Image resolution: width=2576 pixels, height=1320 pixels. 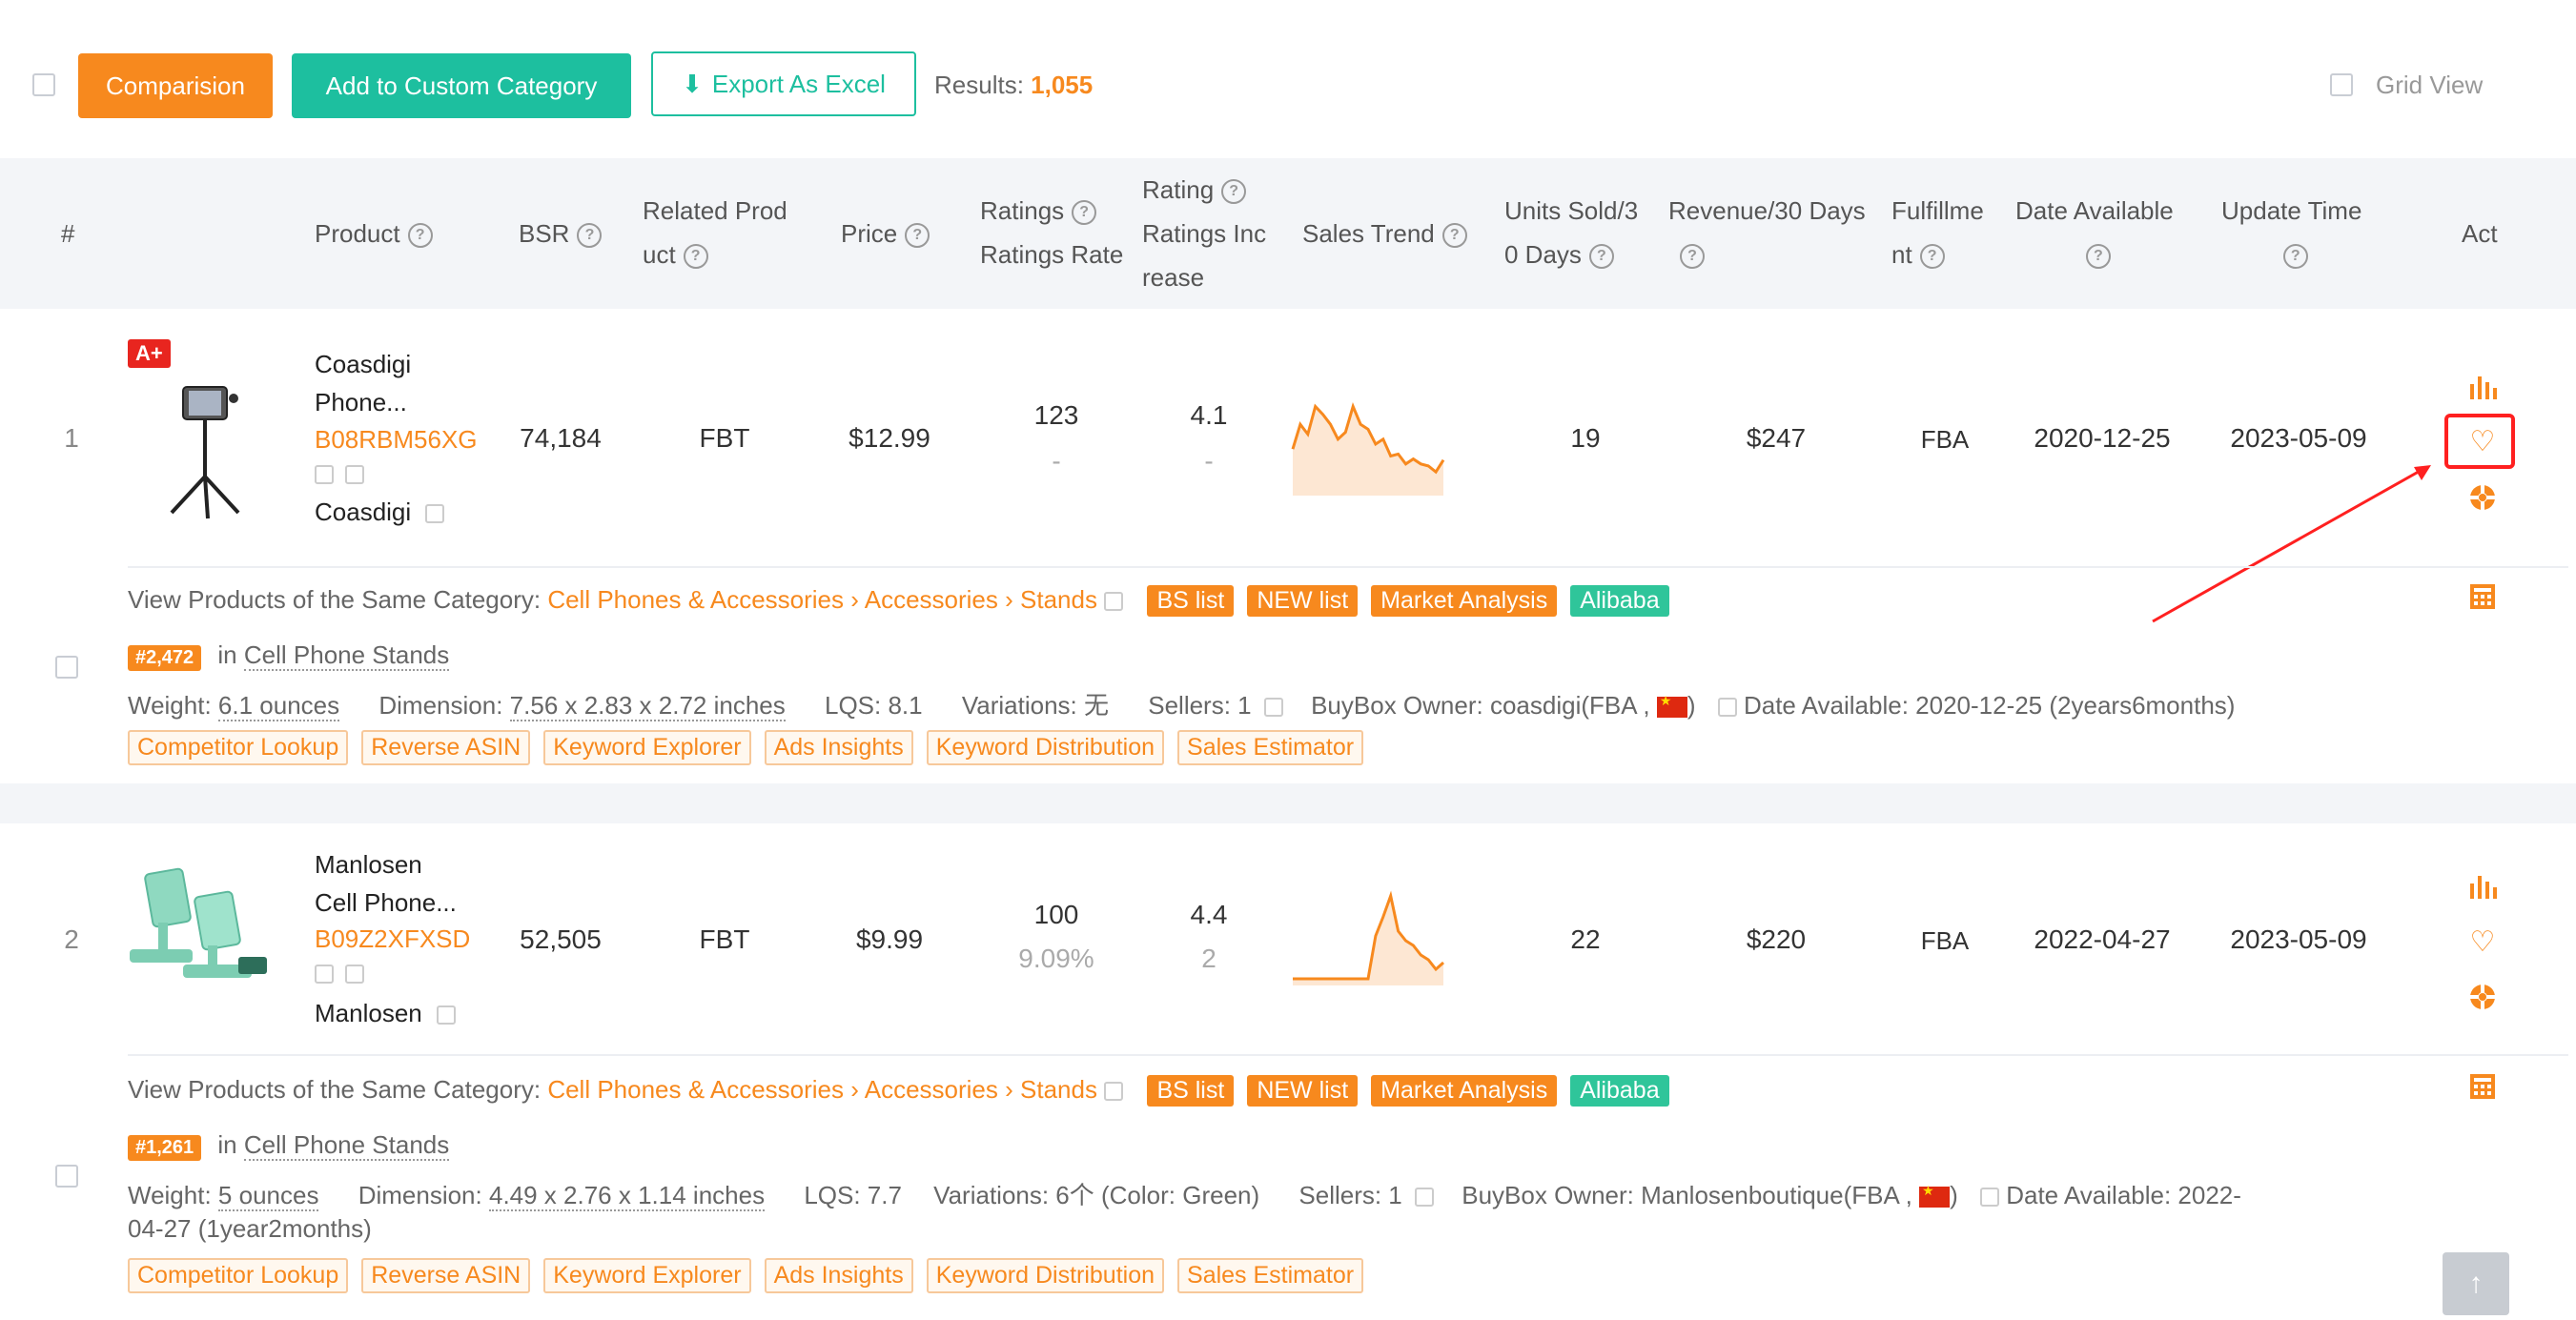 I want to click on select-all-checkbox, so click(x=43, y=85).